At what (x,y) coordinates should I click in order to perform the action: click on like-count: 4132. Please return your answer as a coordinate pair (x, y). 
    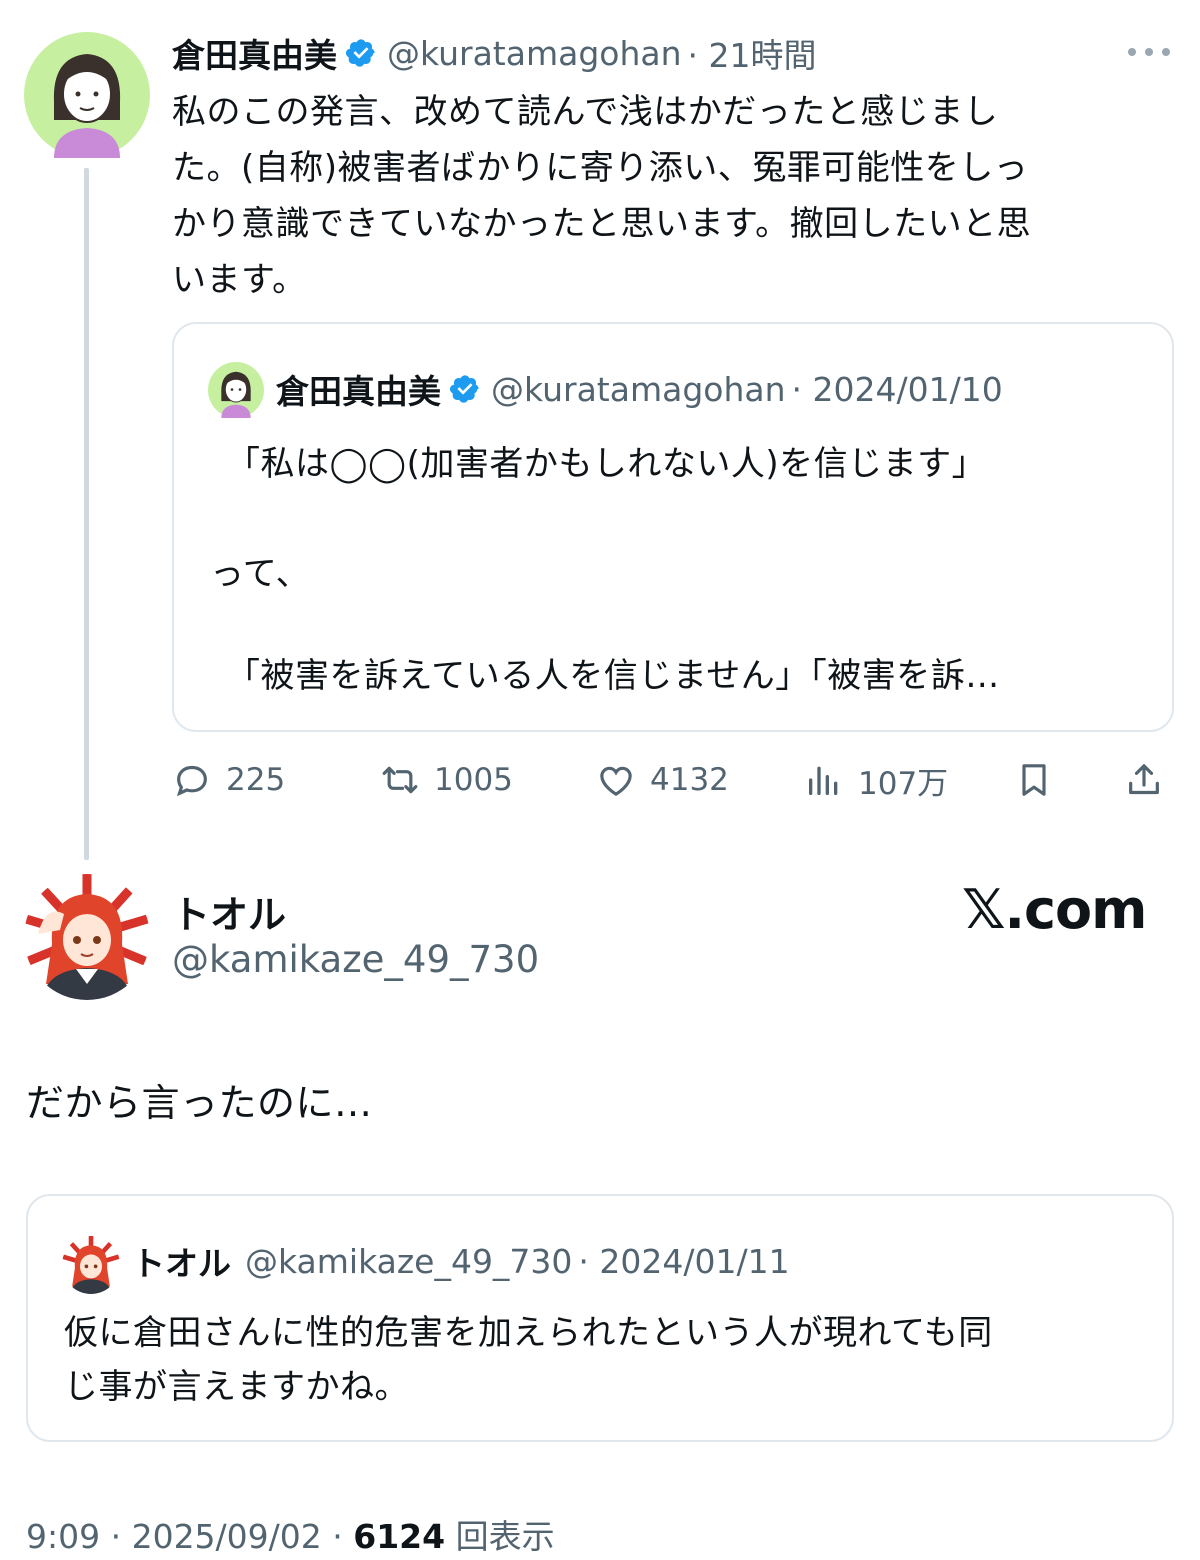
    Looking at the image, I should click on (689, 780).